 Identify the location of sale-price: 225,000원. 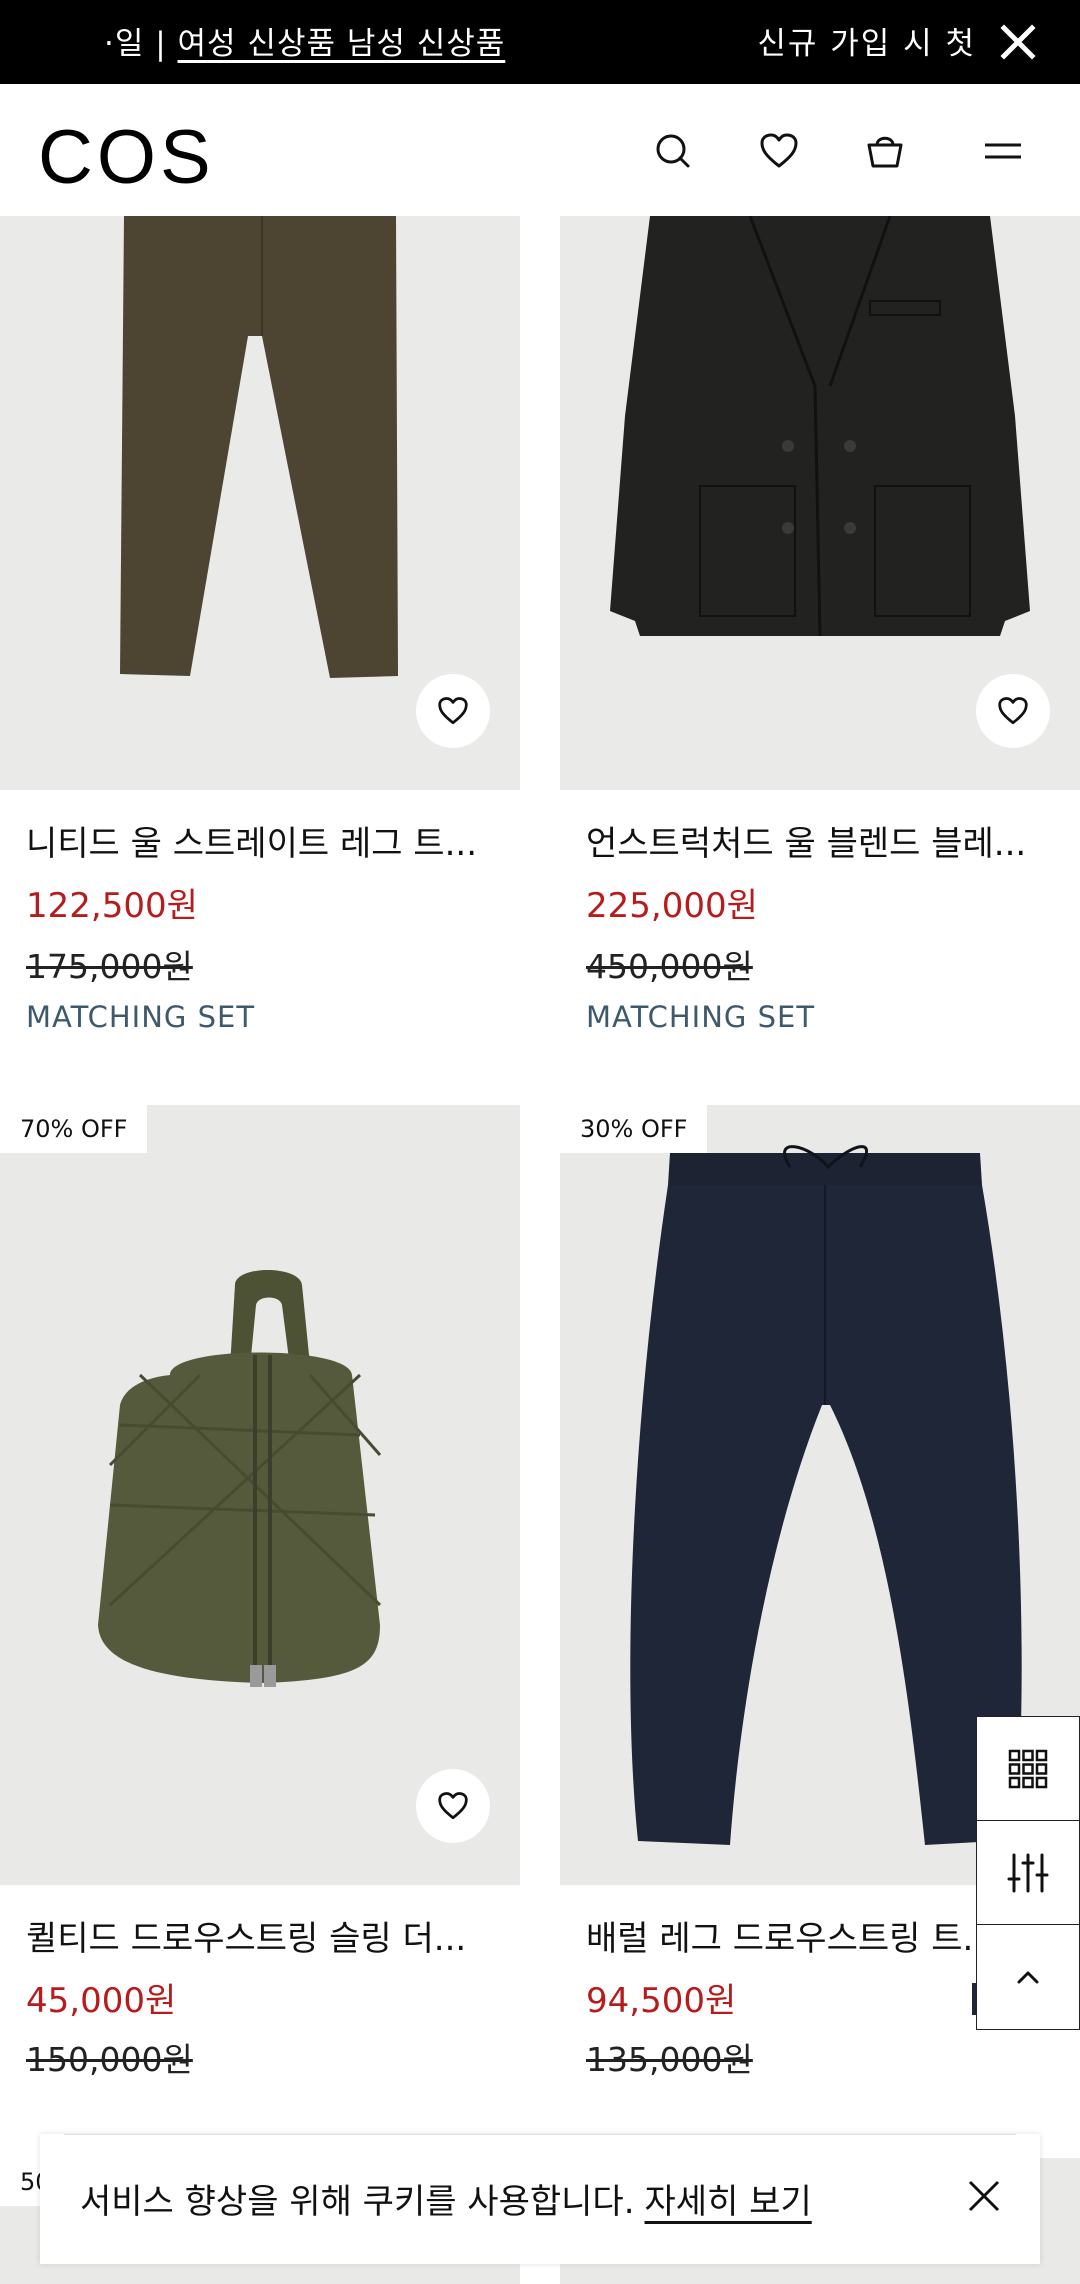
(672, 906).